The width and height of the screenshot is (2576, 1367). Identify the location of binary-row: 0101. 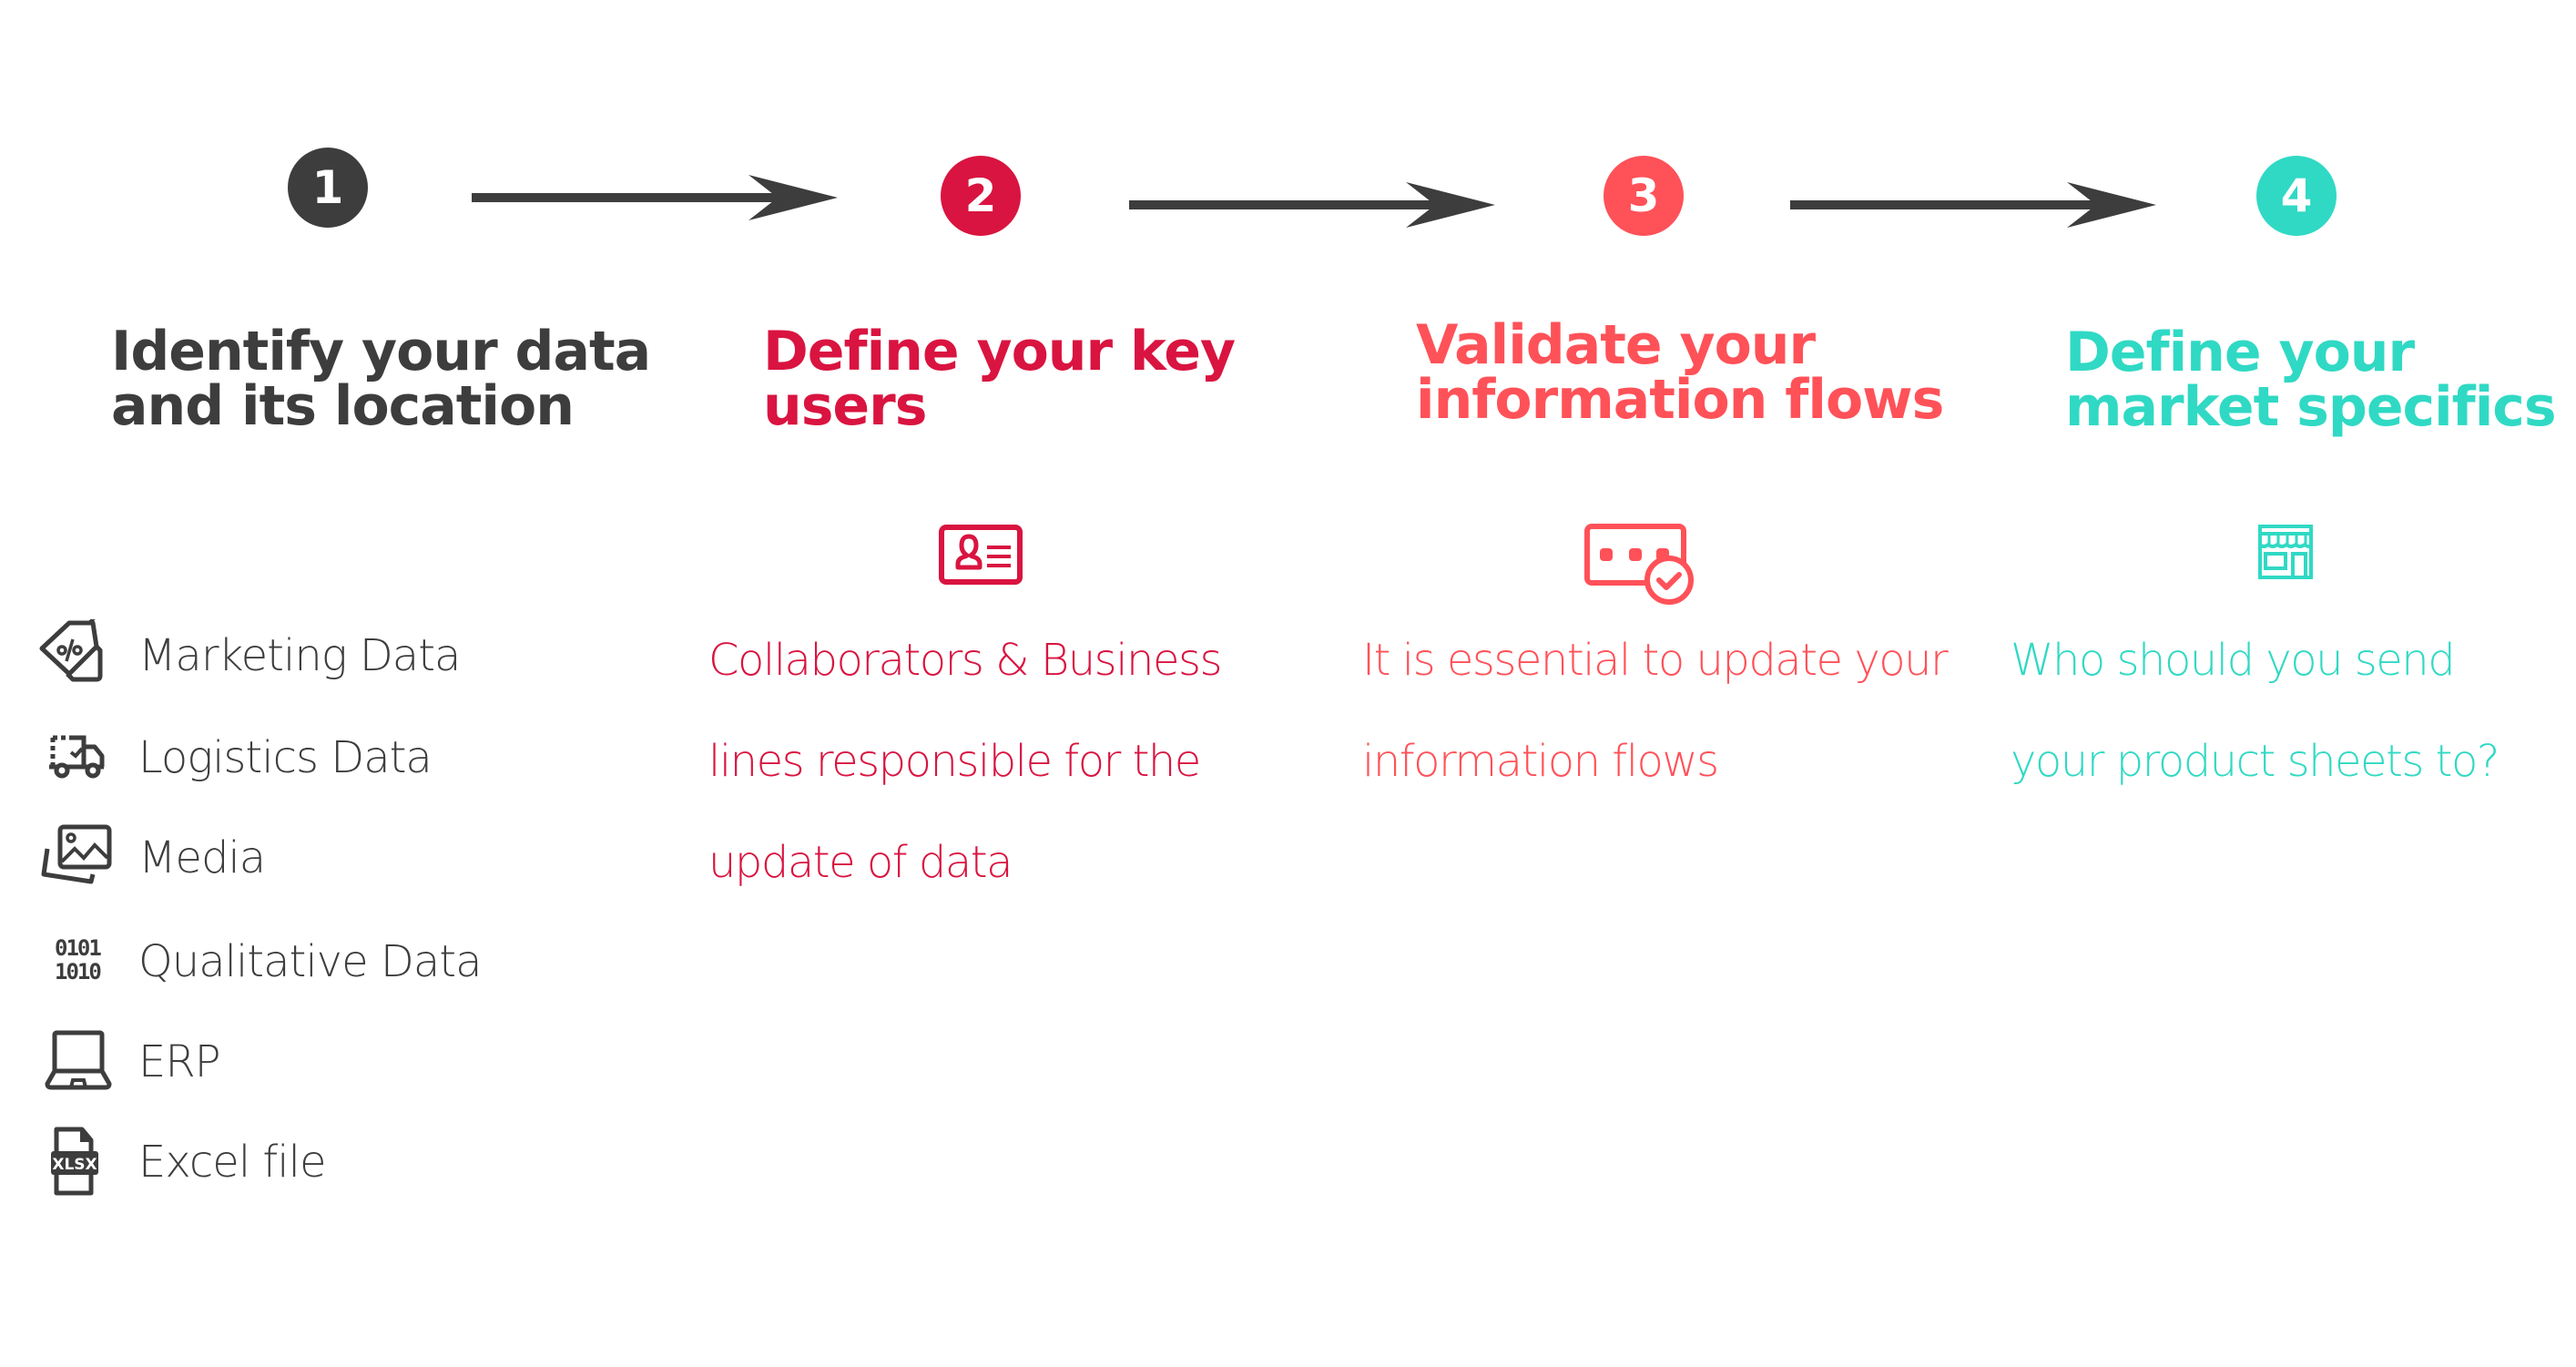
(78, 948).